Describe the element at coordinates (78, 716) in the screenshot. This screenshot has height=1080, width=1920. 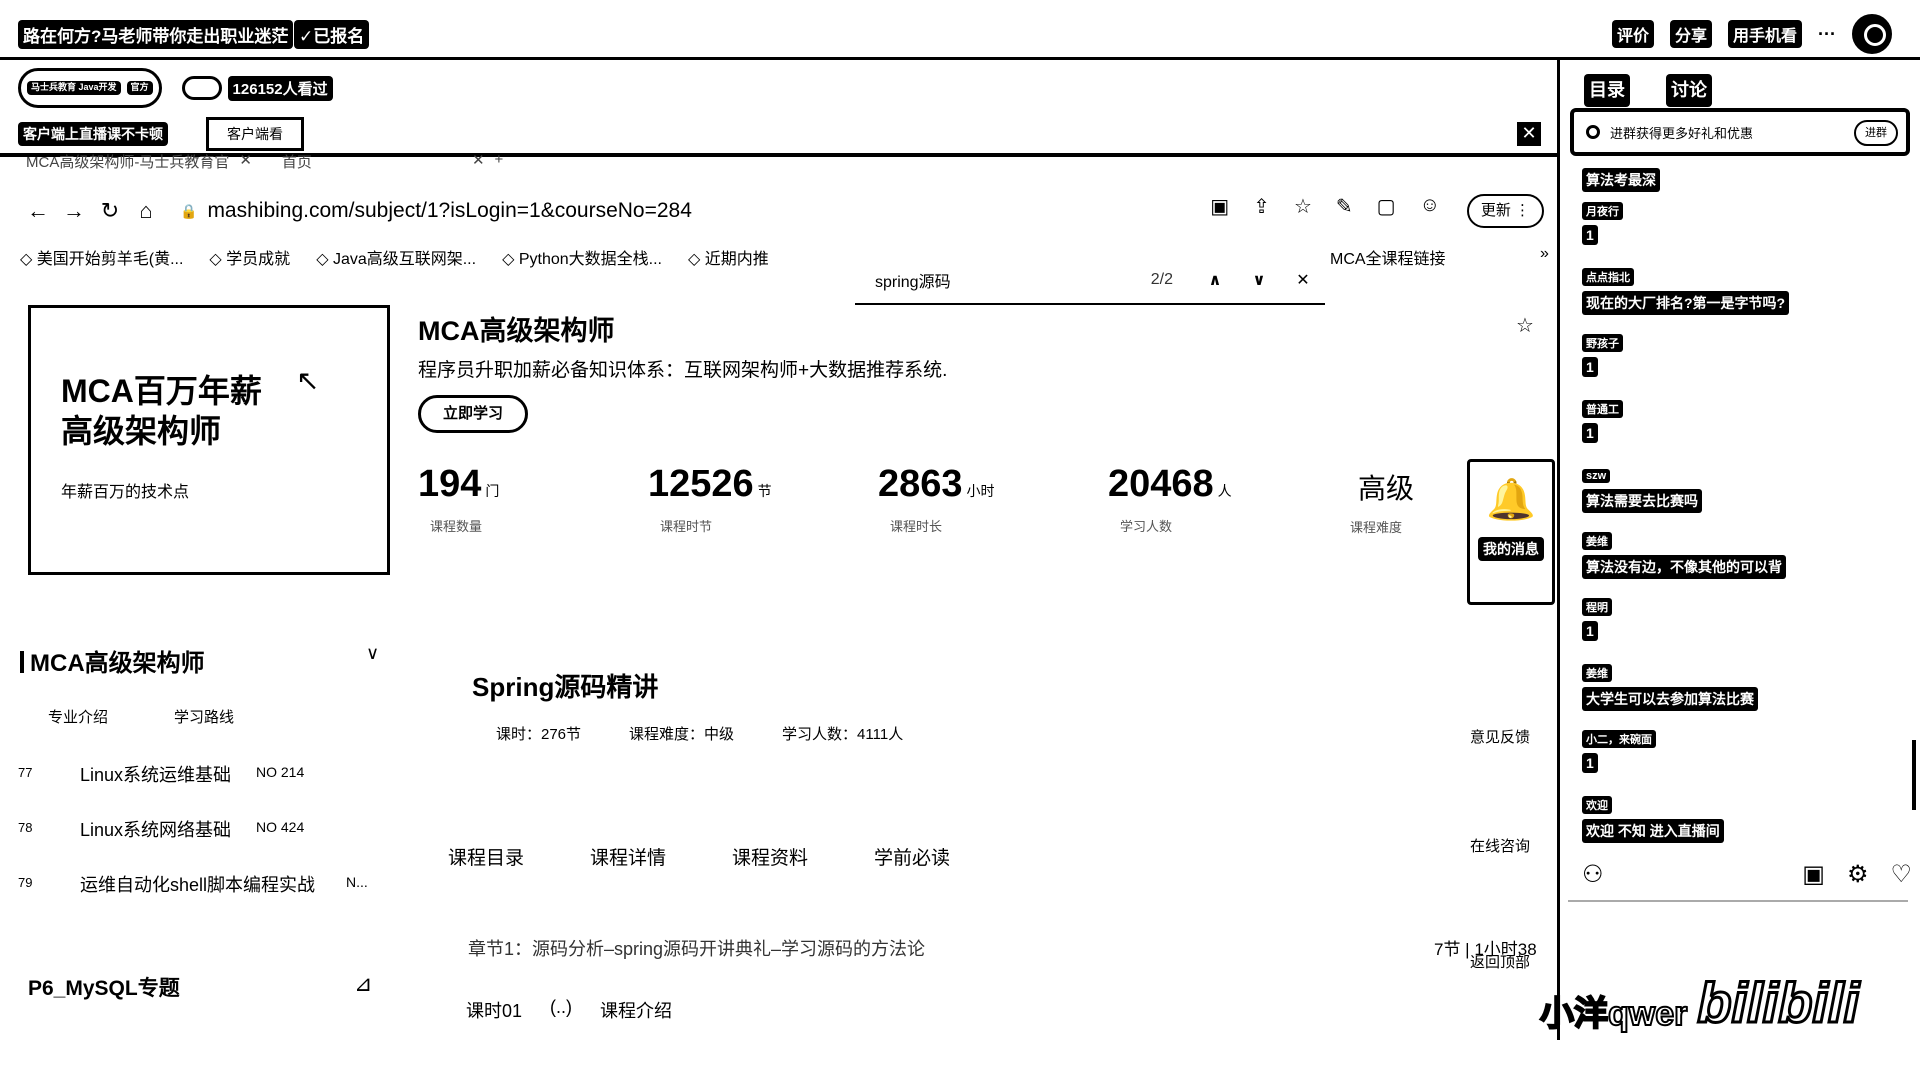
I see `tab-intro: 专业介绍` at that location.